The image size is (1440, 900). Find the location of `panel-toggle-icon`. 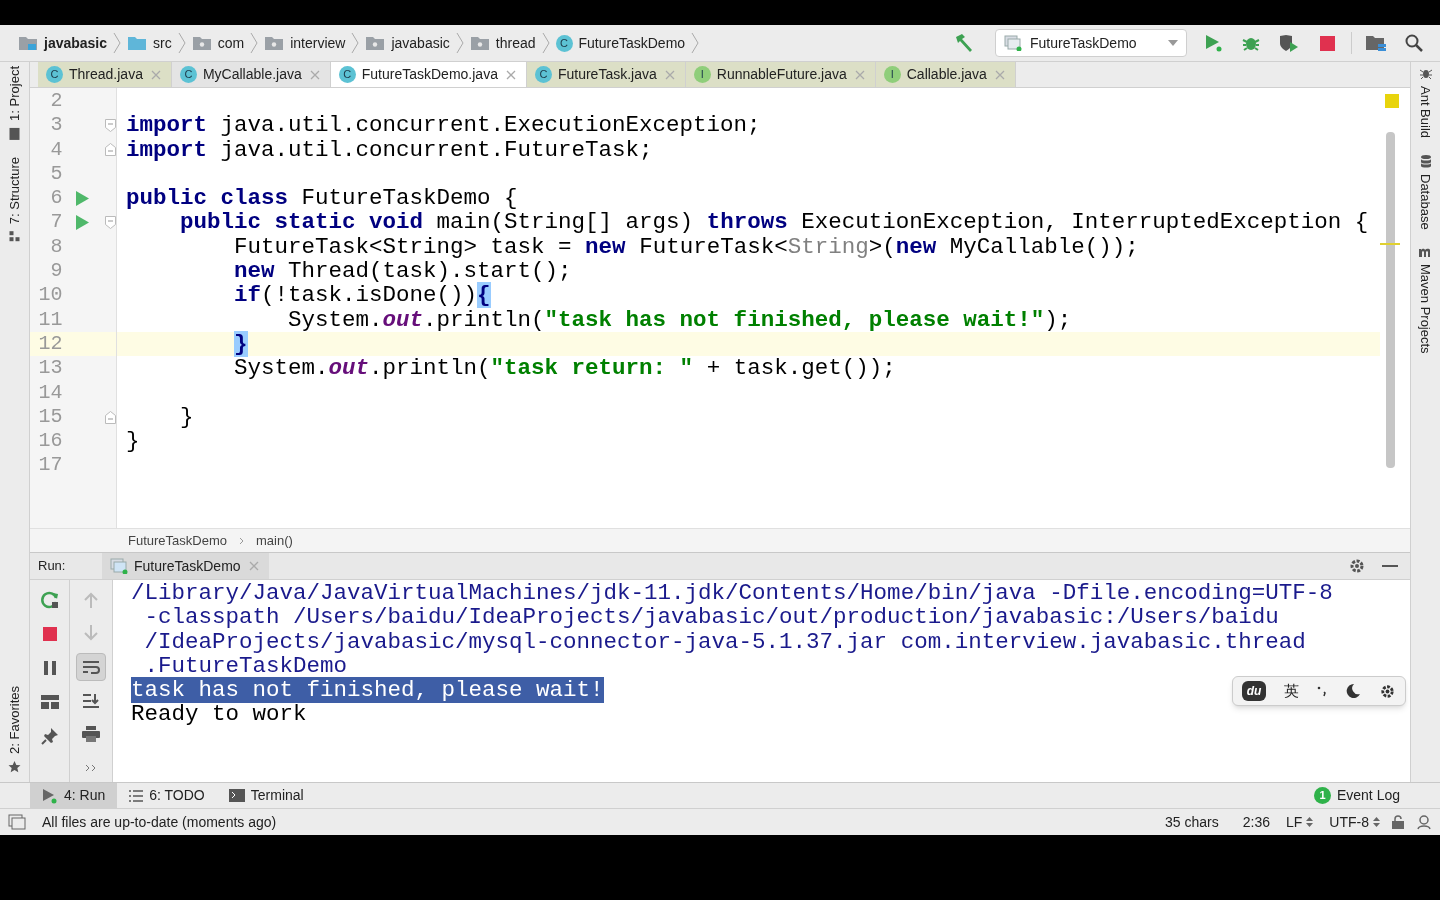

panel-toggle-icon is located at coordinates (17, 822).